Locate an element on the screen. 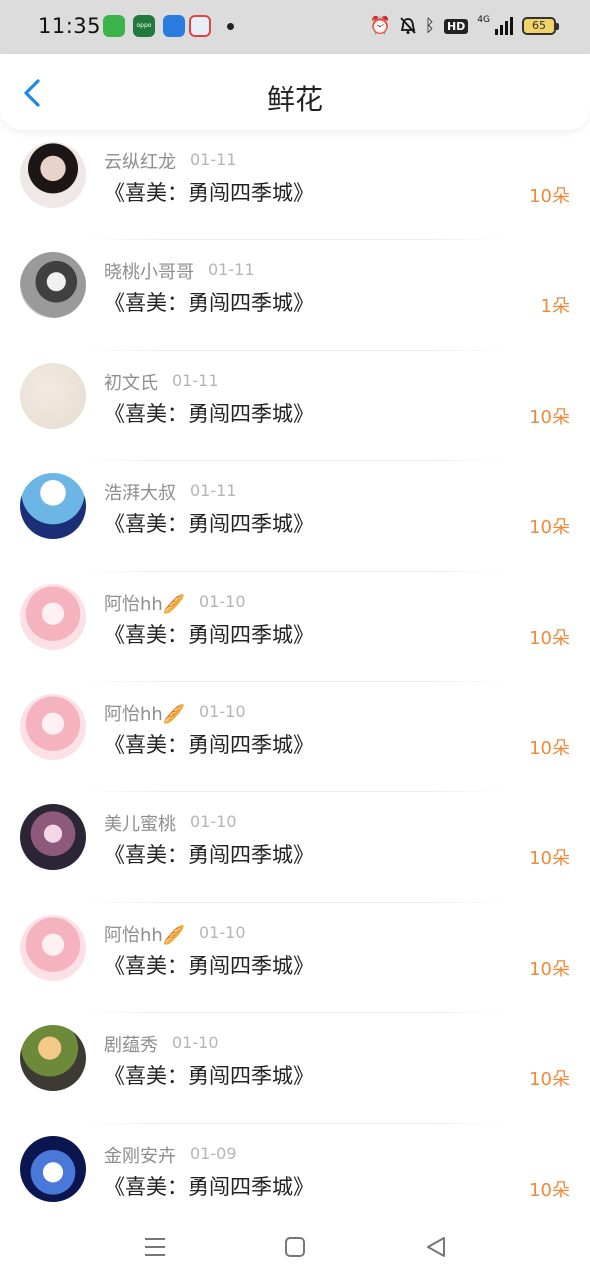 The width and height of the screenshot is (590, 1280). home-square-icon is located at coordinates (295, 1247).